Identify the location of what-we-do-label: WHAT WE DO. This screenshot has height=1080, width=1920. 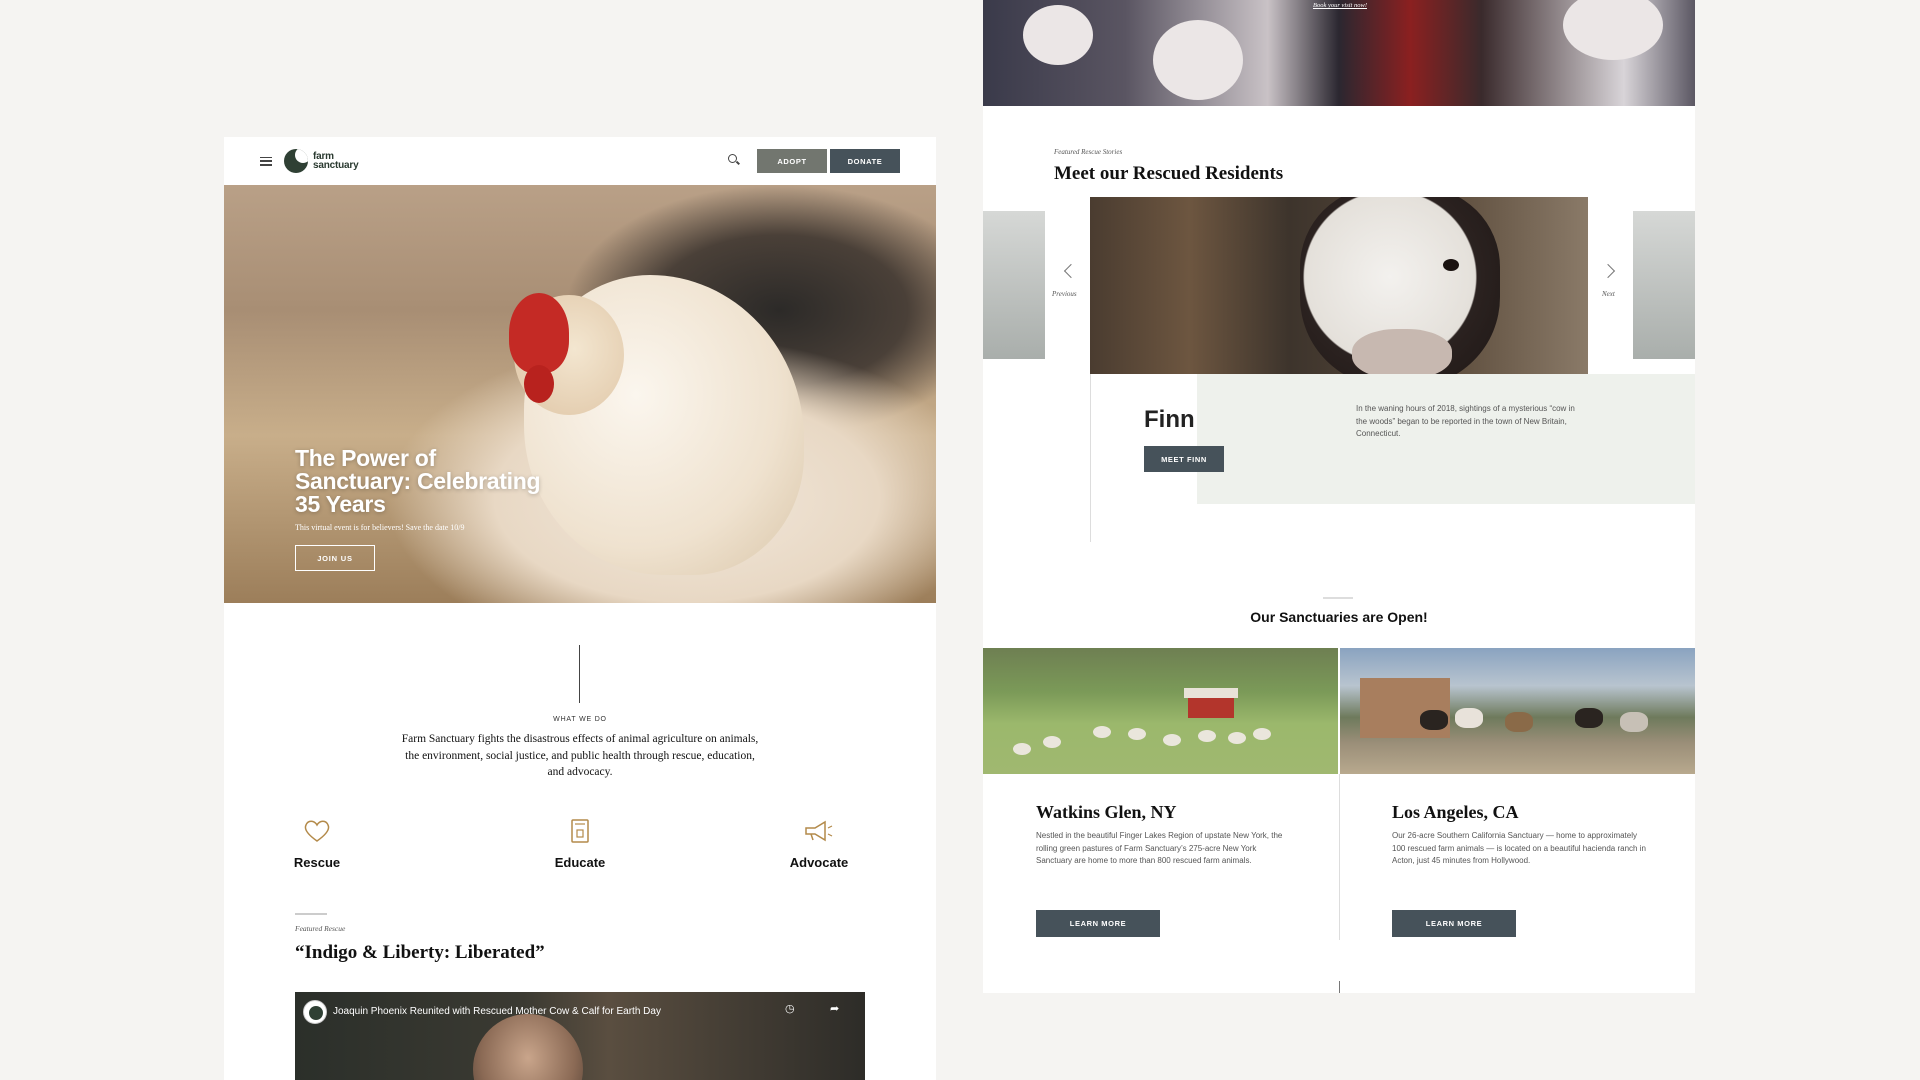
(580, 719).